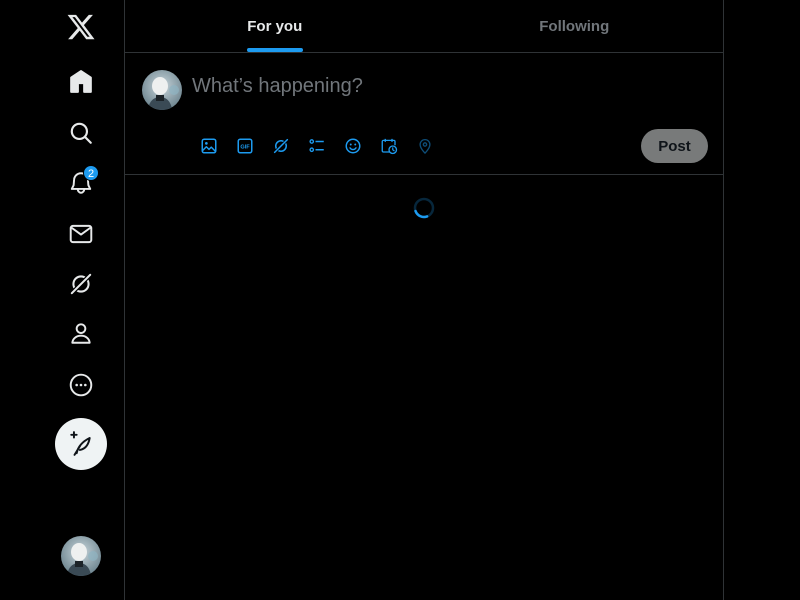 The height and width of the screenshot is (600, 800). What do you see at coordinates (81, 183) in the screenshot?
I see `sidebar-item-notifications: 2` at bounding box center [81, 183].